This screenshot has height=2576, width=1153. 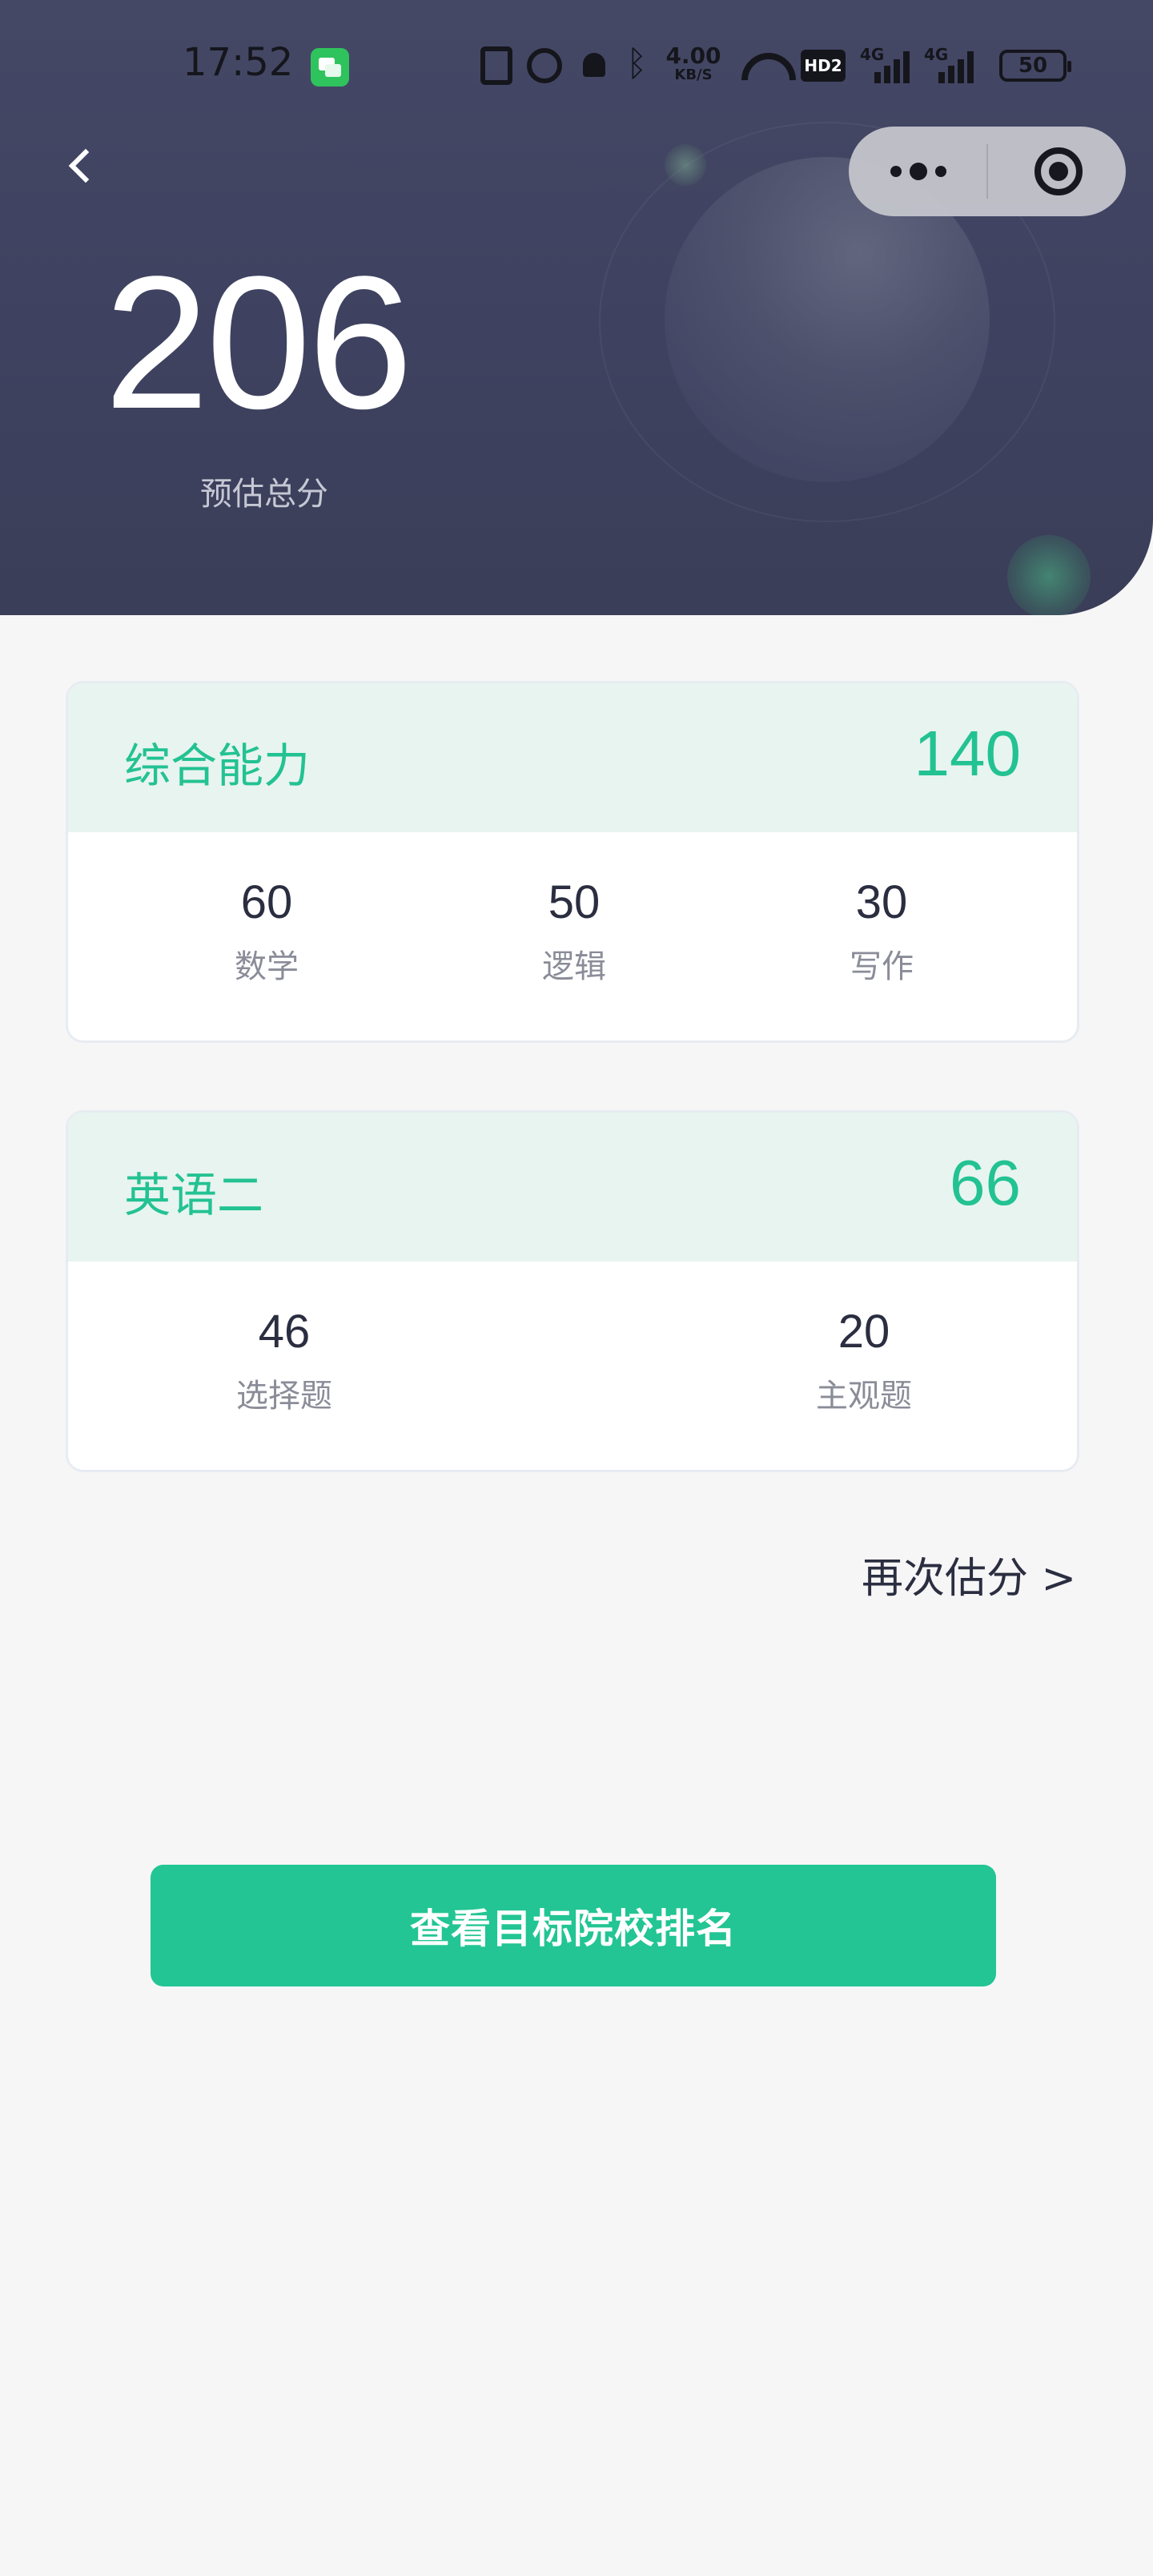 What do you see at coordinates (882, 967) in the screenshot?
I see `item-label: 写作` at bounding box center [882, 967].